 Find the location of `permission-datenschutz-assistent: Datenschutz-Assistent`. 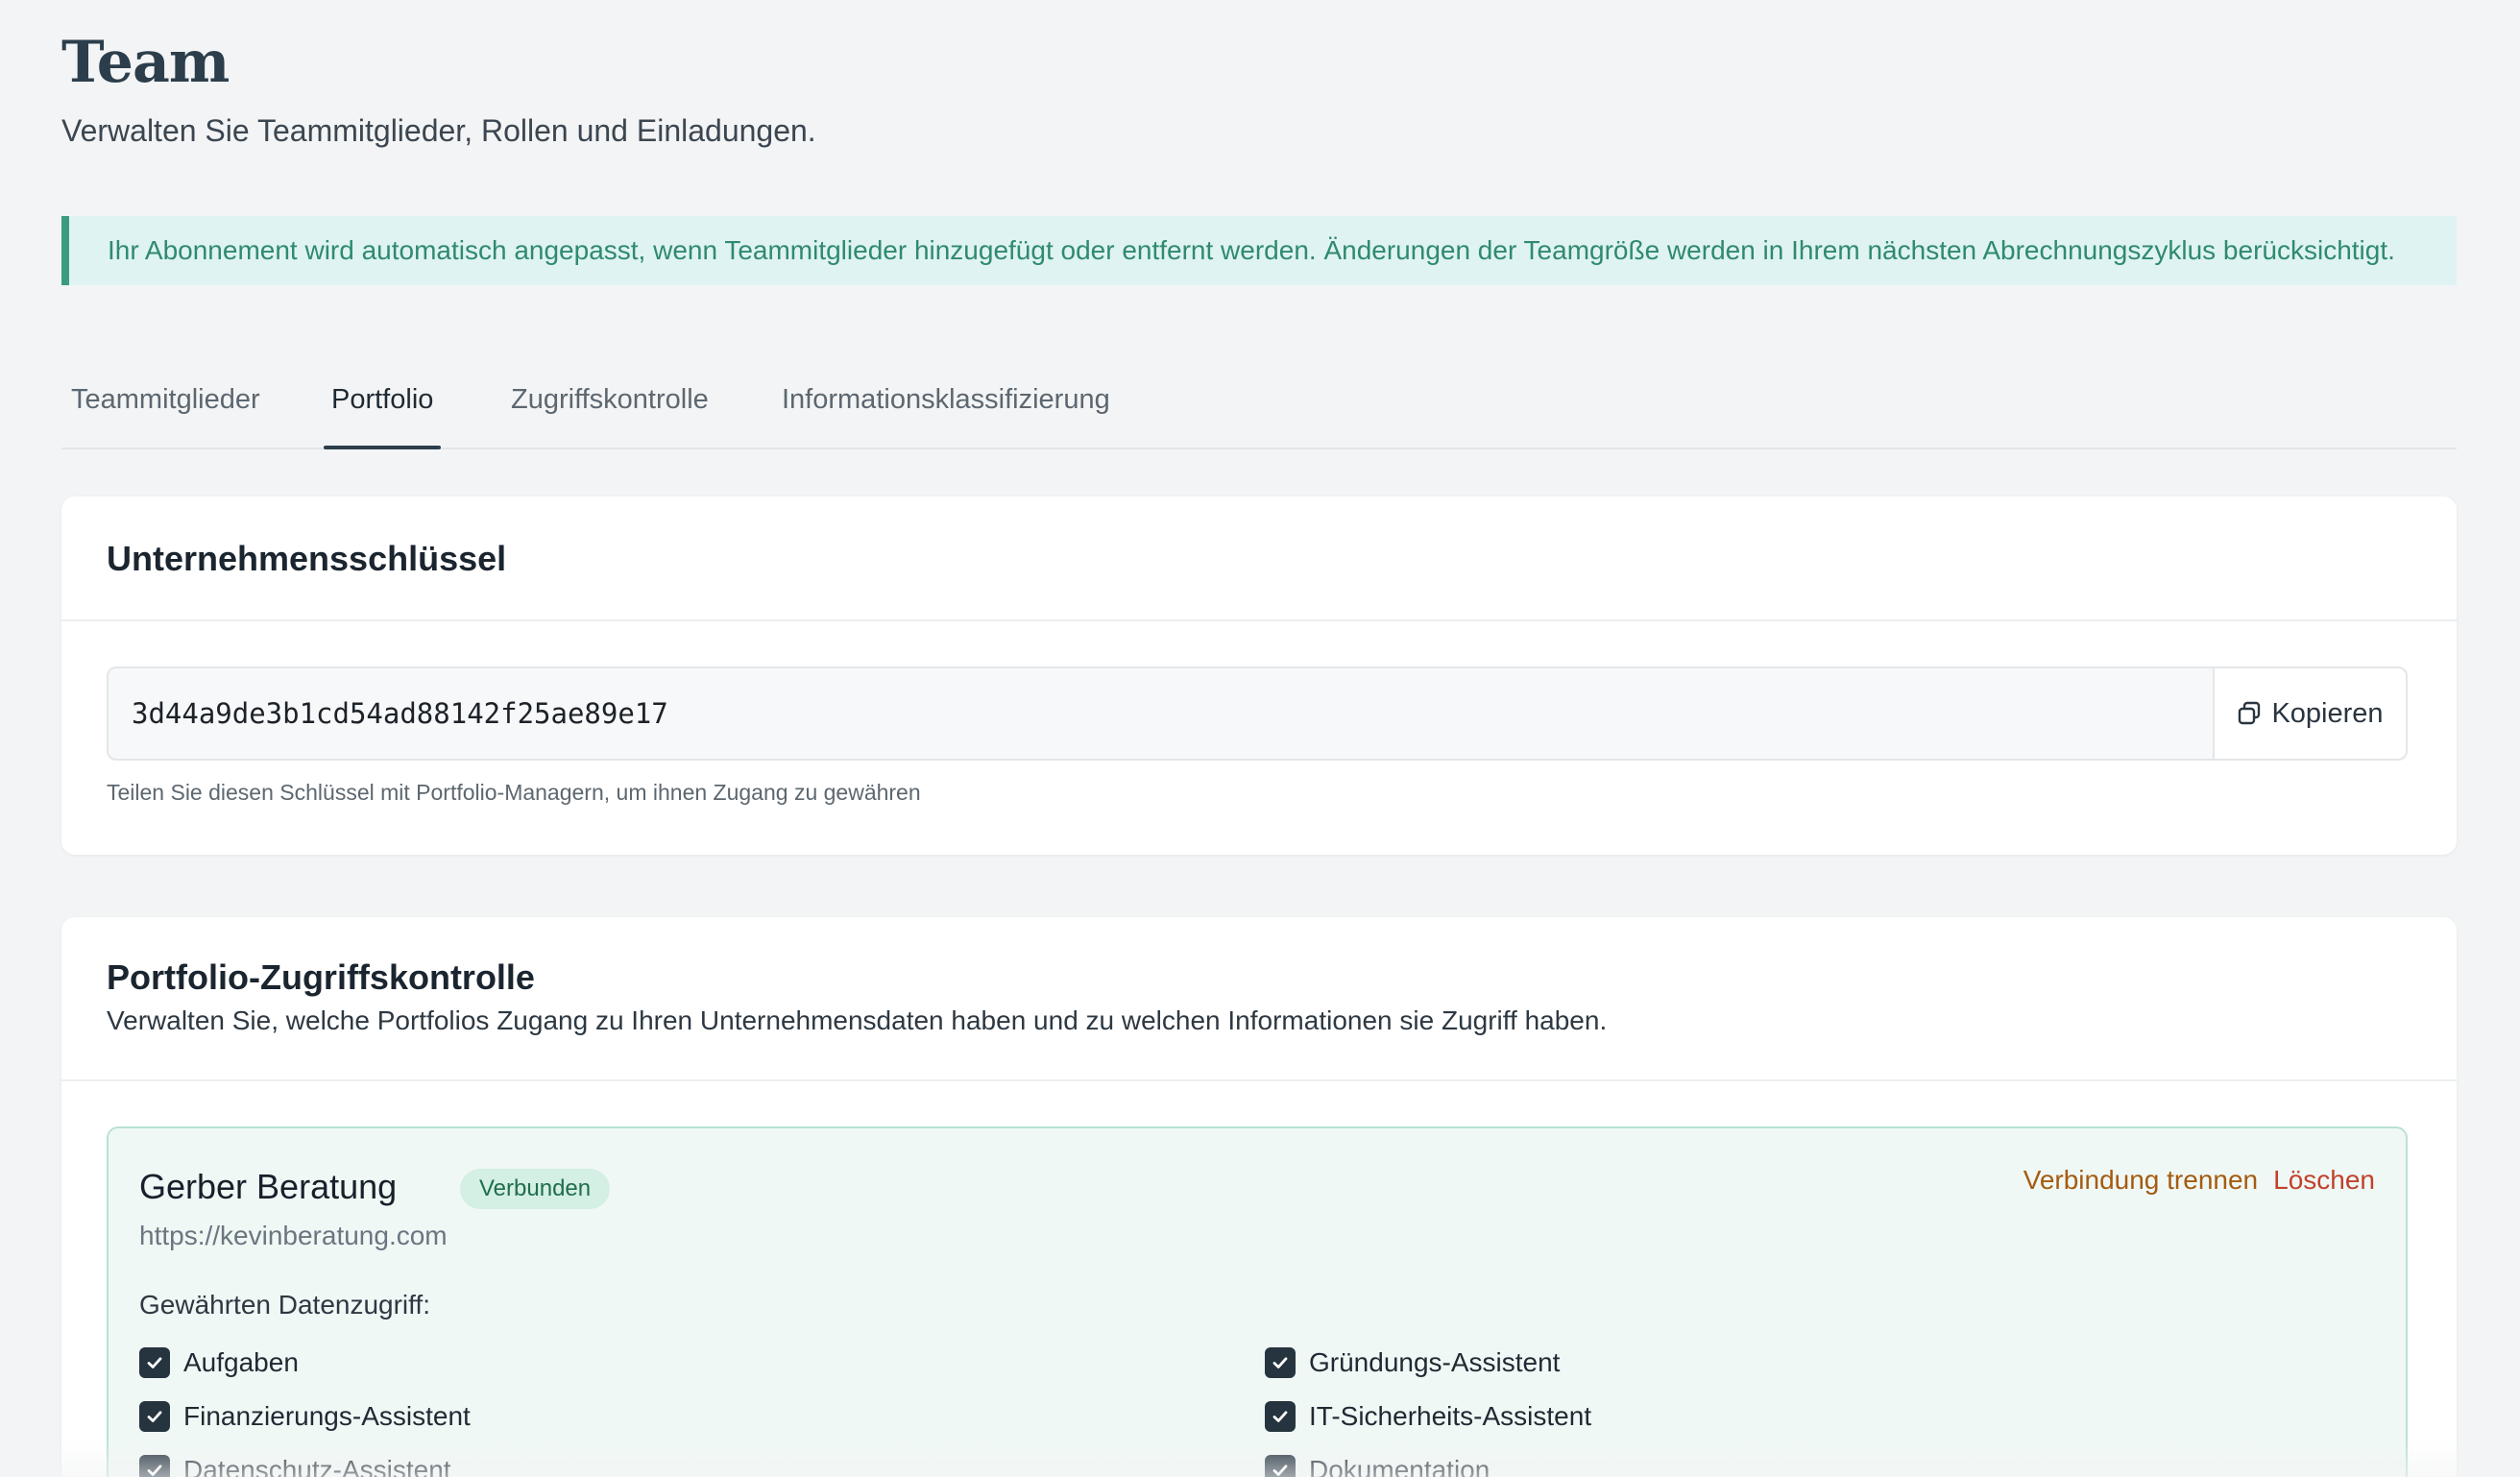

permission-datenschutz-assistent: Datenschutz-Assistent is located at coordinates (295, 1466).